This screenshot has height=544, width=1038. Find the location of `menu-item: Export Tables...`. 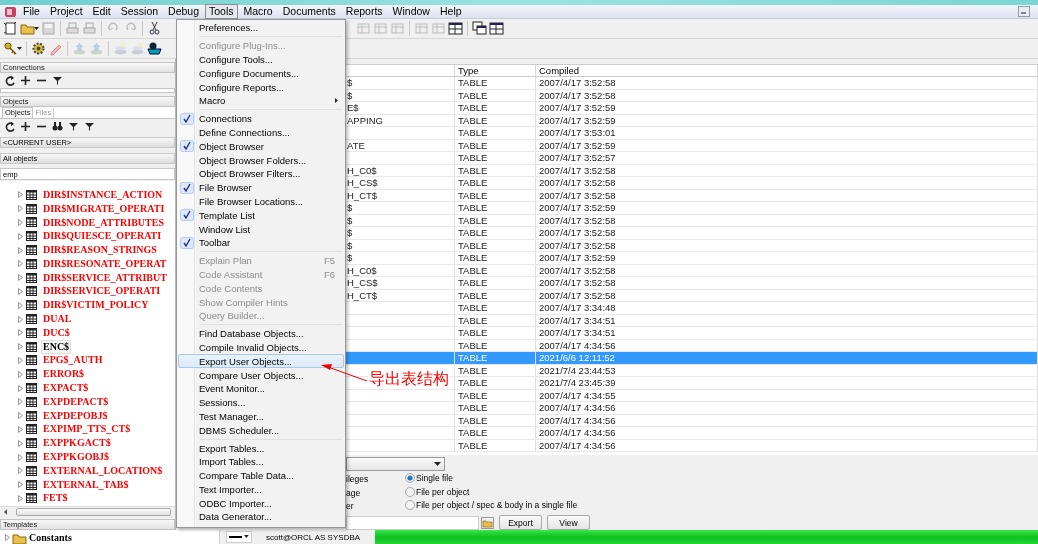

menu-item: Export Tables... is located at coordinates (261, 448).